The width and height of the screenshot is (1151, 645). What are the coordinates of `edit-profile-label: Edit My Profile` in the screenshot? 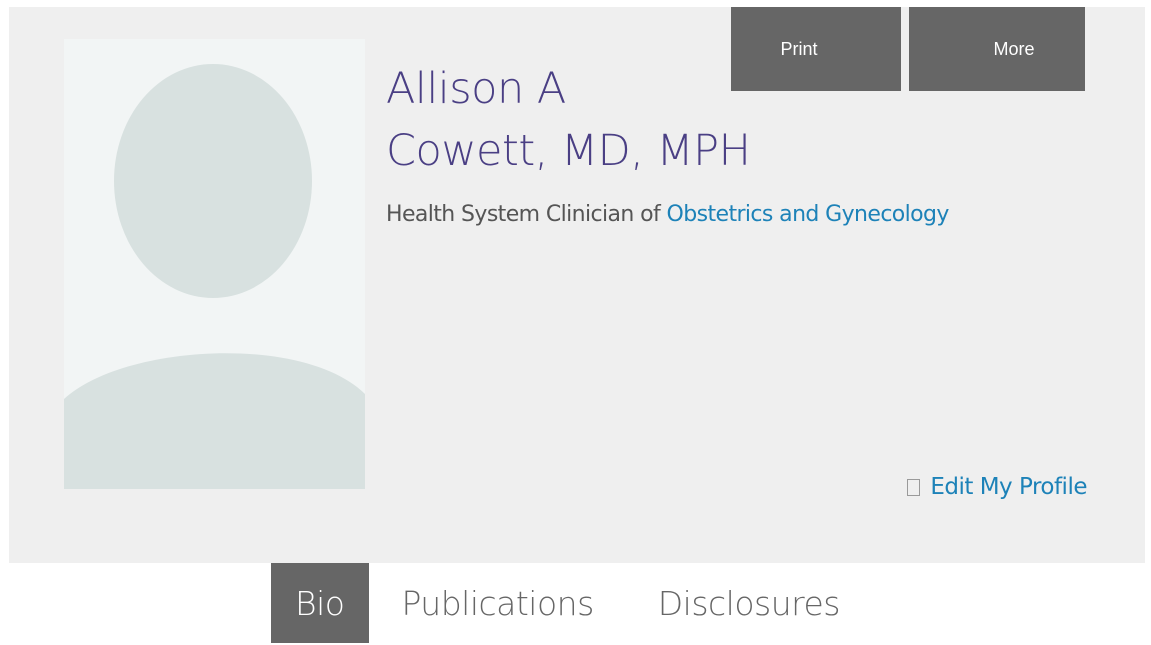 It's located at (1008, 487).